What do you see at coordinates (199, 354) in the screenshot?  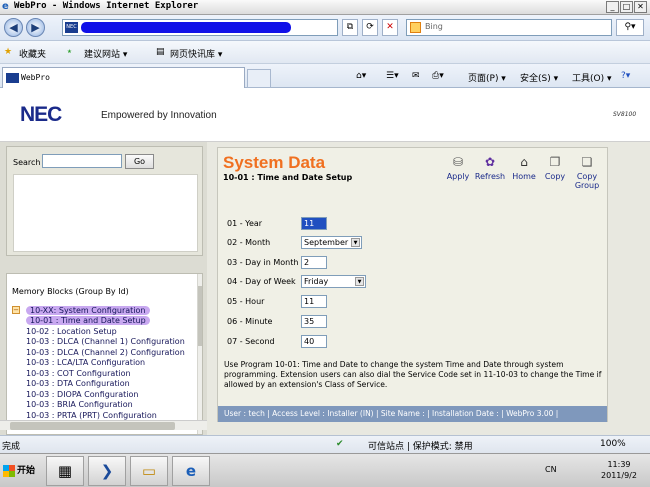 I see `tree-vertical-scrollbar` at bounding box center [199, 354].